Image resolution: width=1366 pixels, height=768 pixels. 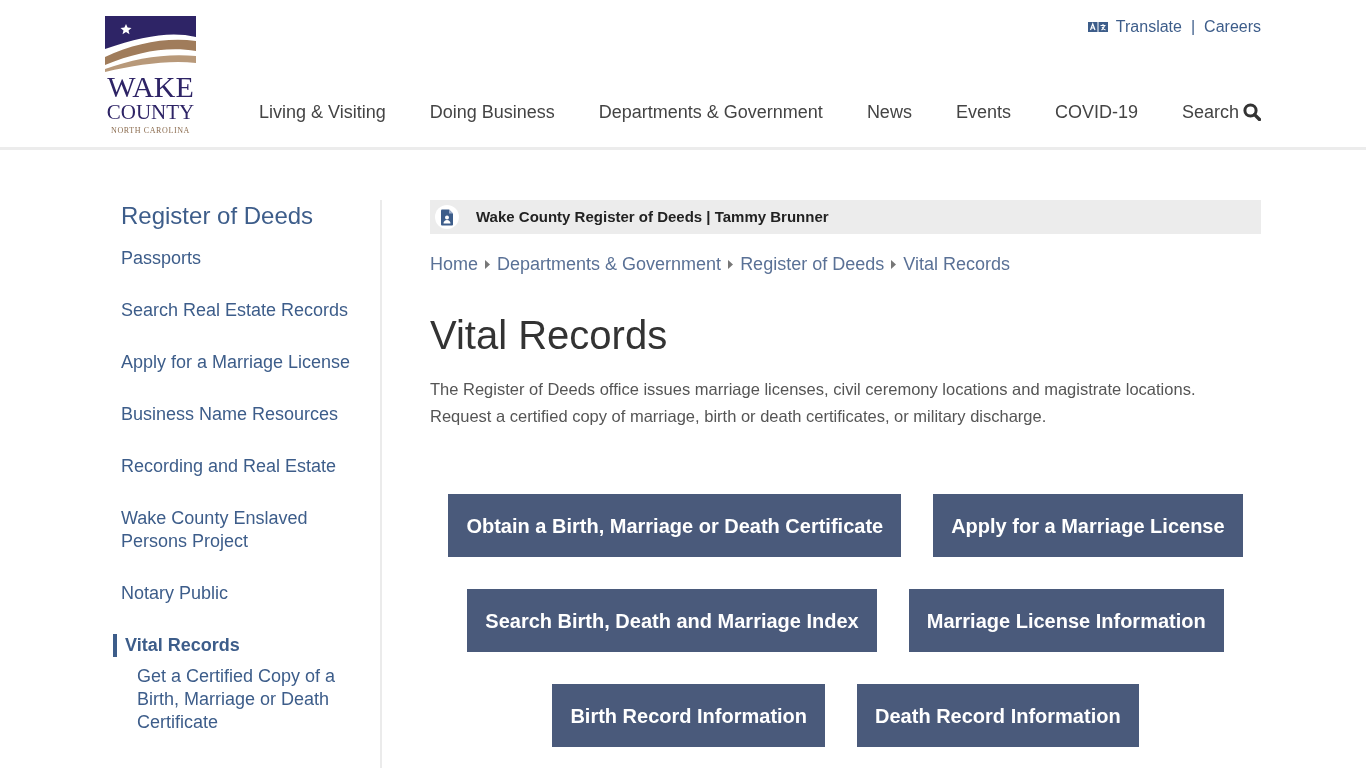 I want to click on quick-link-button: Search Birth, Death and Marriage Index, so click(x=672, y=620).